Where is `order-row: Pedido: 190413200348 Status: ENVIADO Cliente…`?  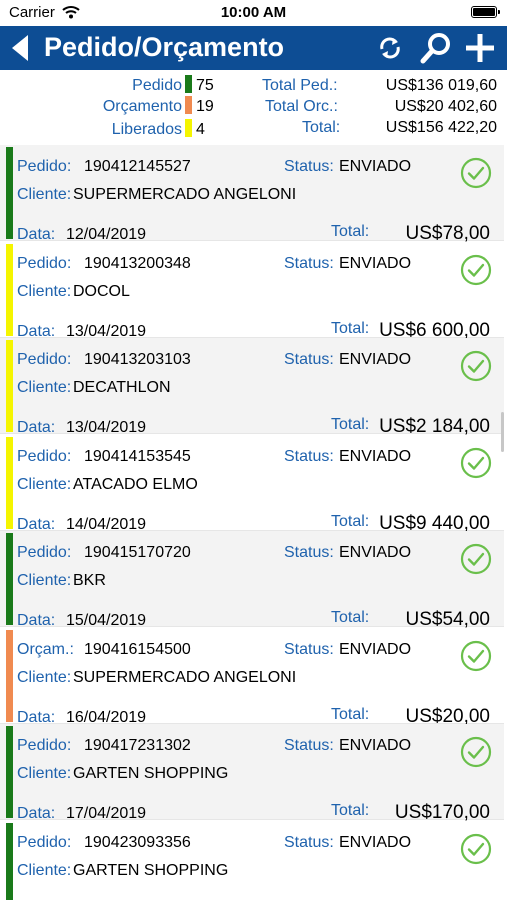
order-row: Pedido: 190413200348 Status: ENVIADO Cliente… is located at coordinates (252, 291).